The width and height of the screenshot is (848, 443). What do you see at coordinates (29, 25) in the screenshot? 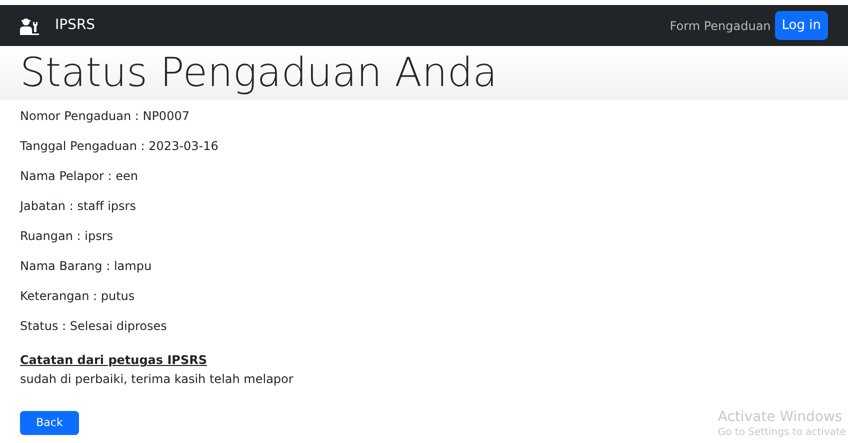
I see `worker-icon` at bounding box center [29, 25].